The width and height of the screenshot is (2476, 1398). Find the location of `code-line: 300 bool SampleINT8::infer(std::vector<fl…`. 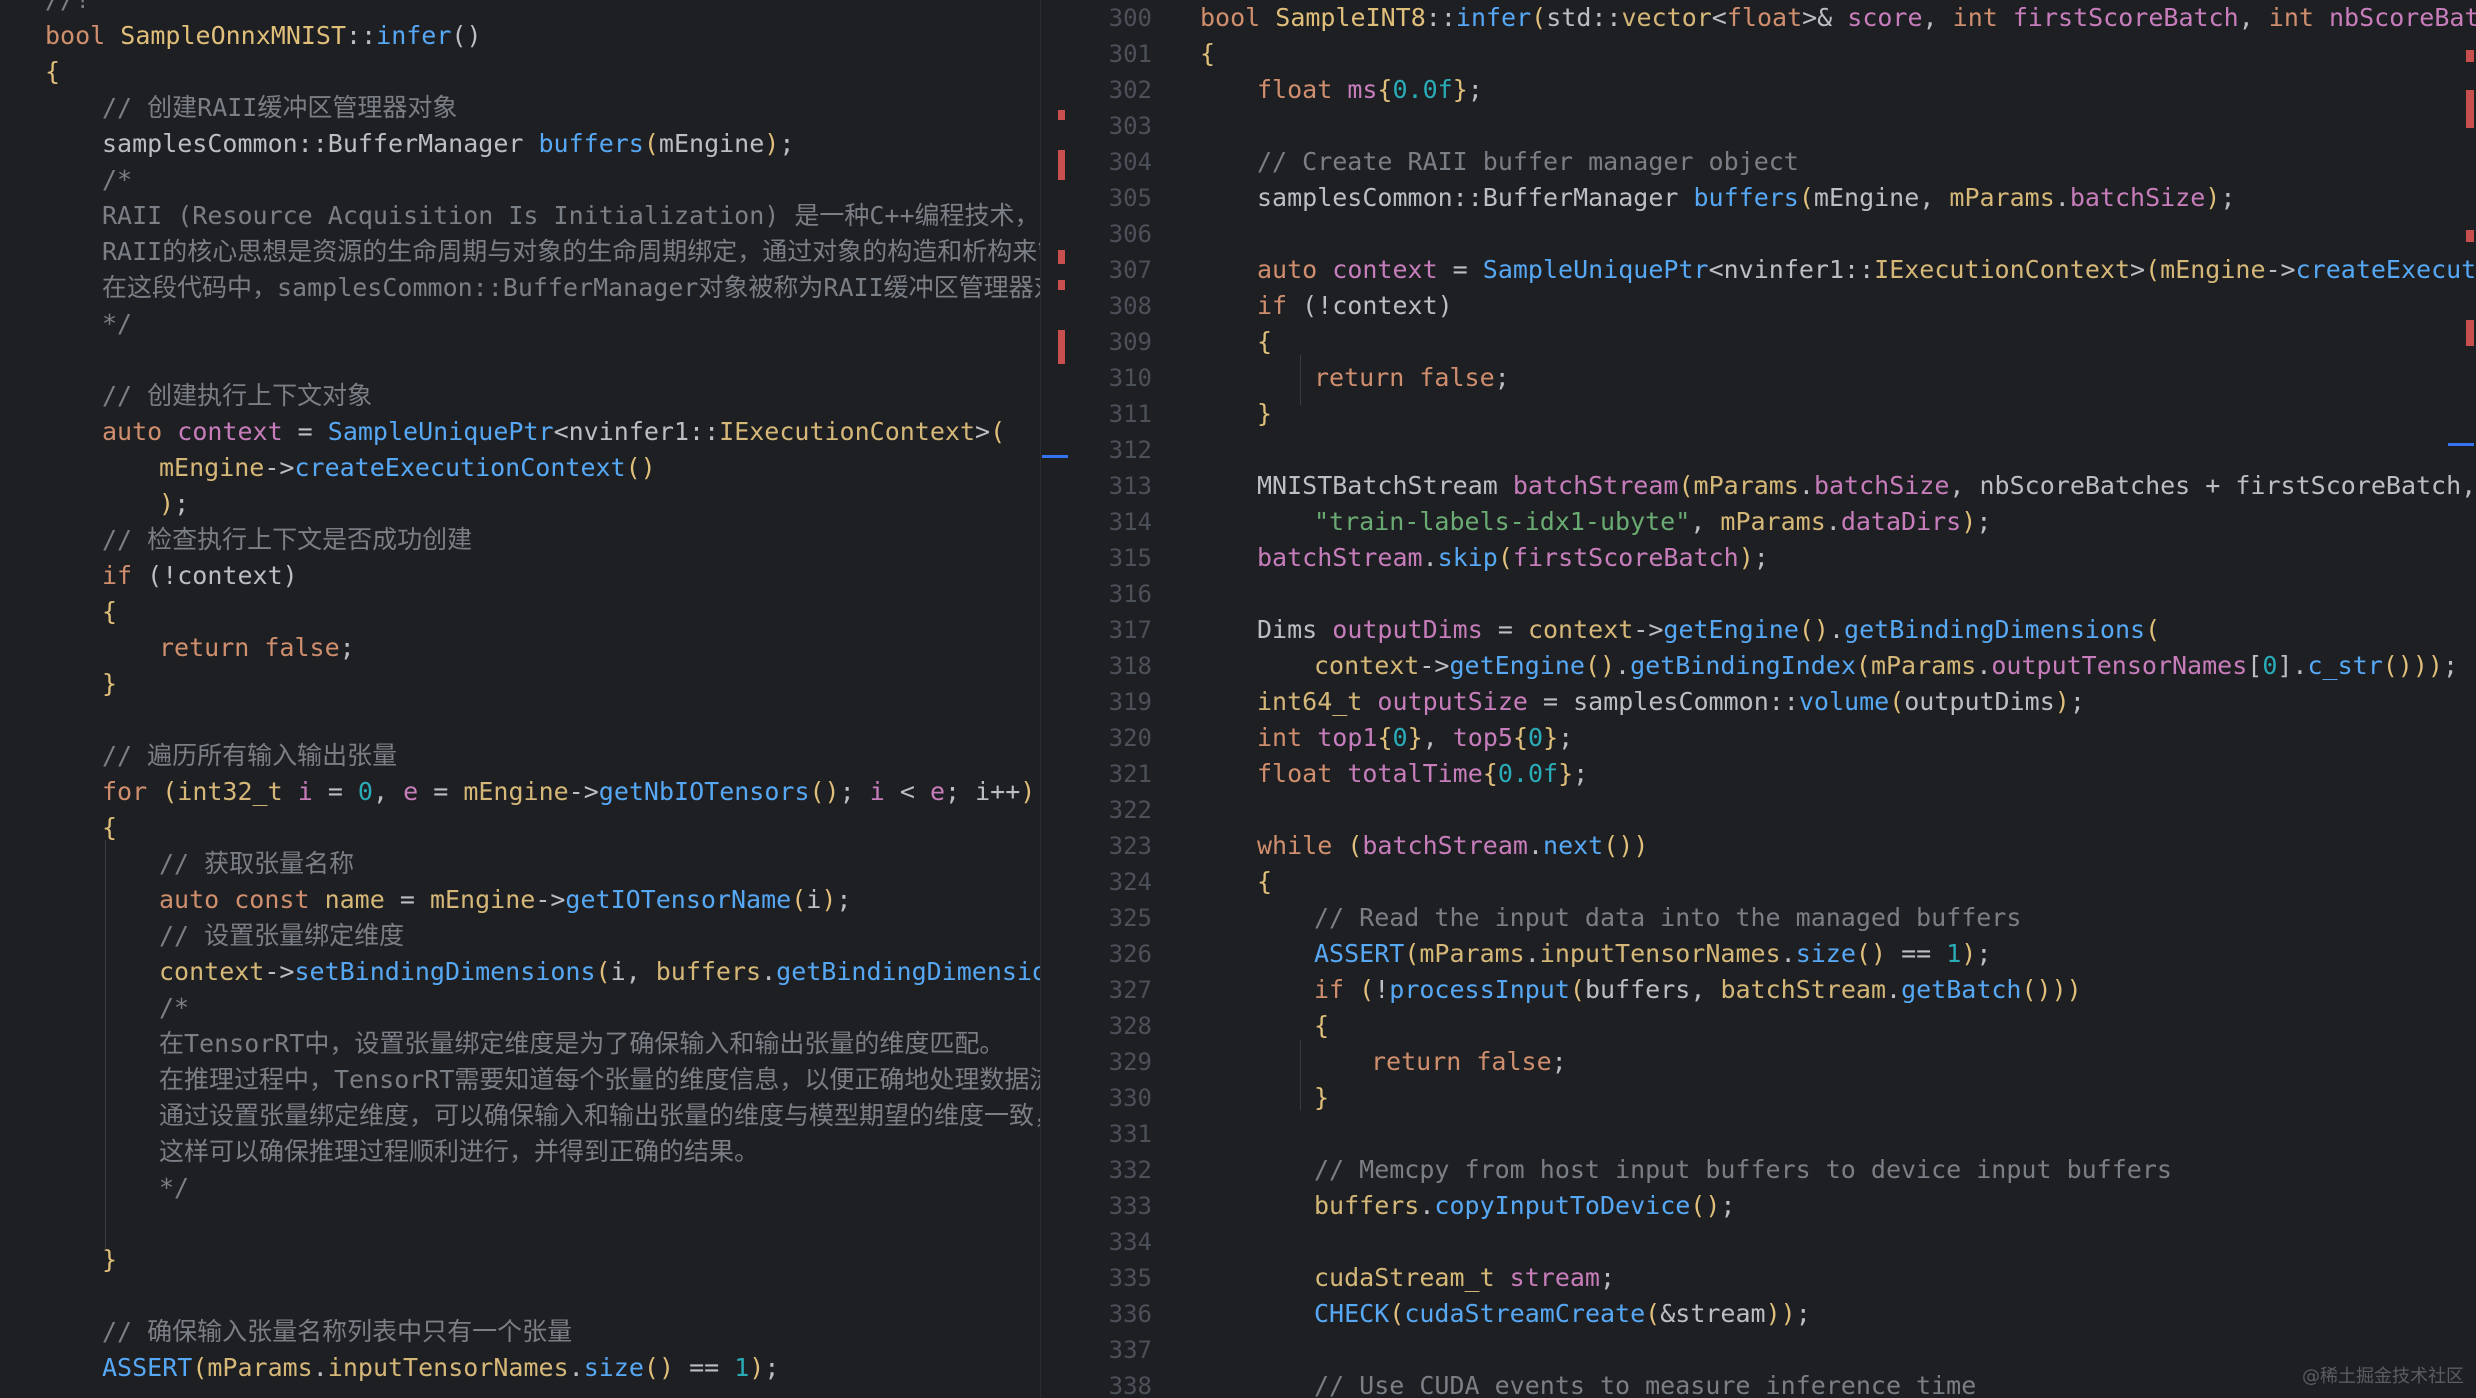

code-line: 300 bool SampleINT8::infer(std::vector<fl… is located at coordinates (1773, 18).